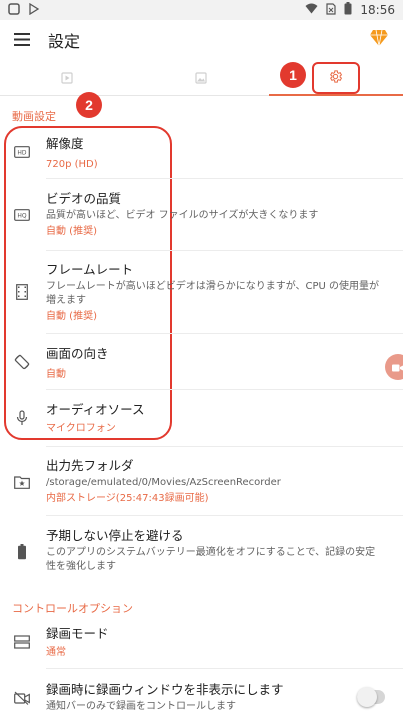 The width and height of the screenshot is (403, 718). I want to click on setting-hide-recording-window: 録画時に録画ウィンドウを非表示にします 通知バーのみで録画をコントロールします, so click(201, 697).